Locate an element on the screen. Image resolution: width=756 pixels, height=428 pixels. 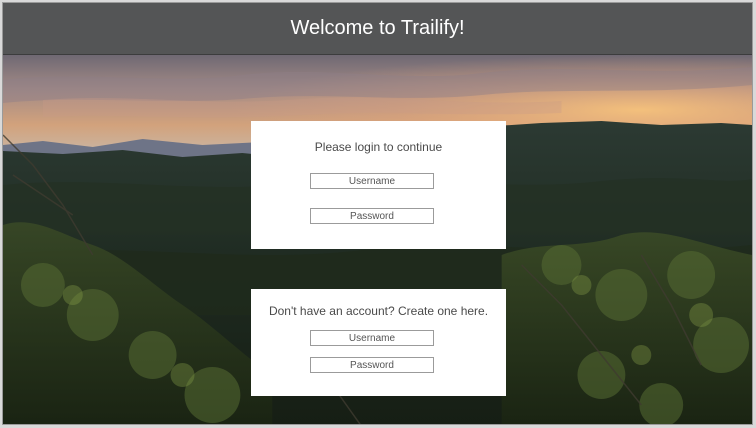
login-username-input is located at coordinates (372, 181).